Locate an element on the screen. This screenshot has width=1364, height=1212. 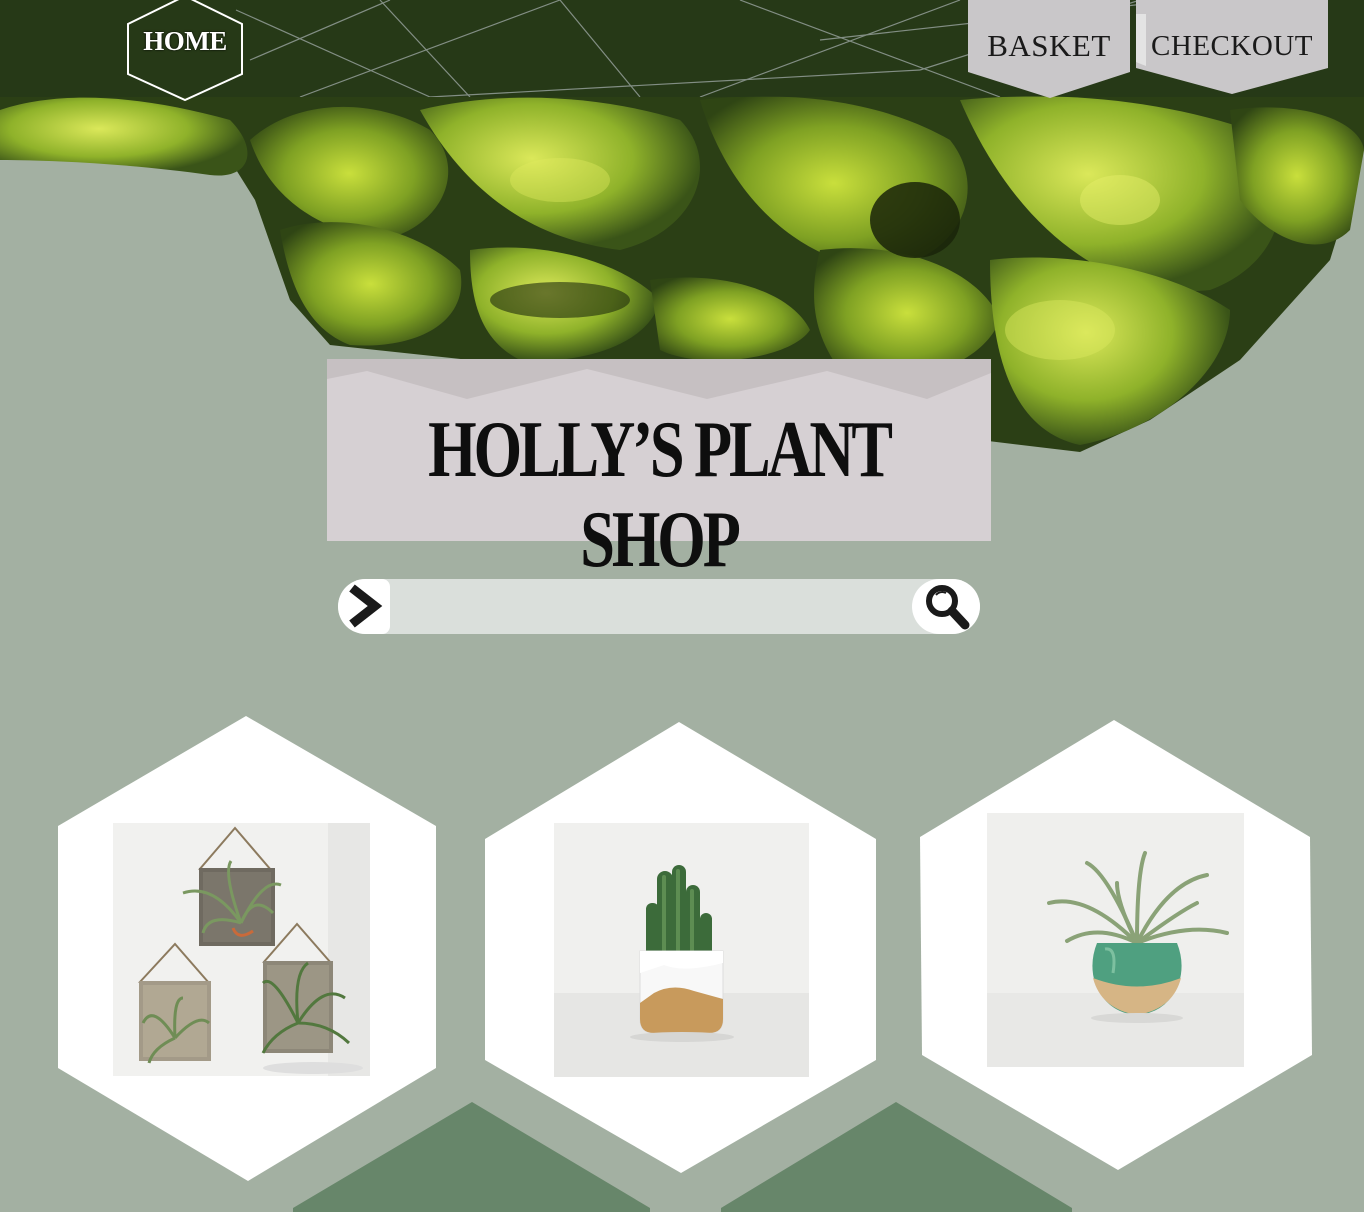
product-image-cactus-pot is located at coordinates (681, 950).